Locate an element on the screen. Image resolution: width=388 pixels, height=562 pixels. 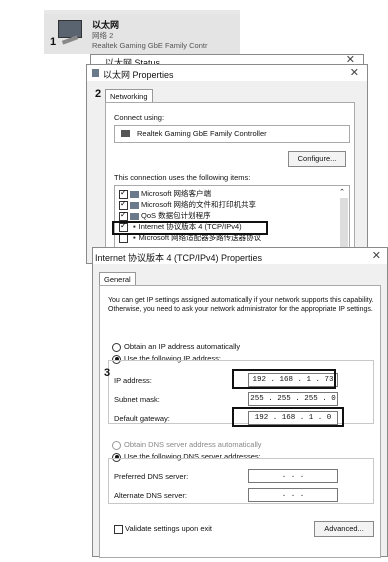
adapter-icon is located at coordinates (125, 133).